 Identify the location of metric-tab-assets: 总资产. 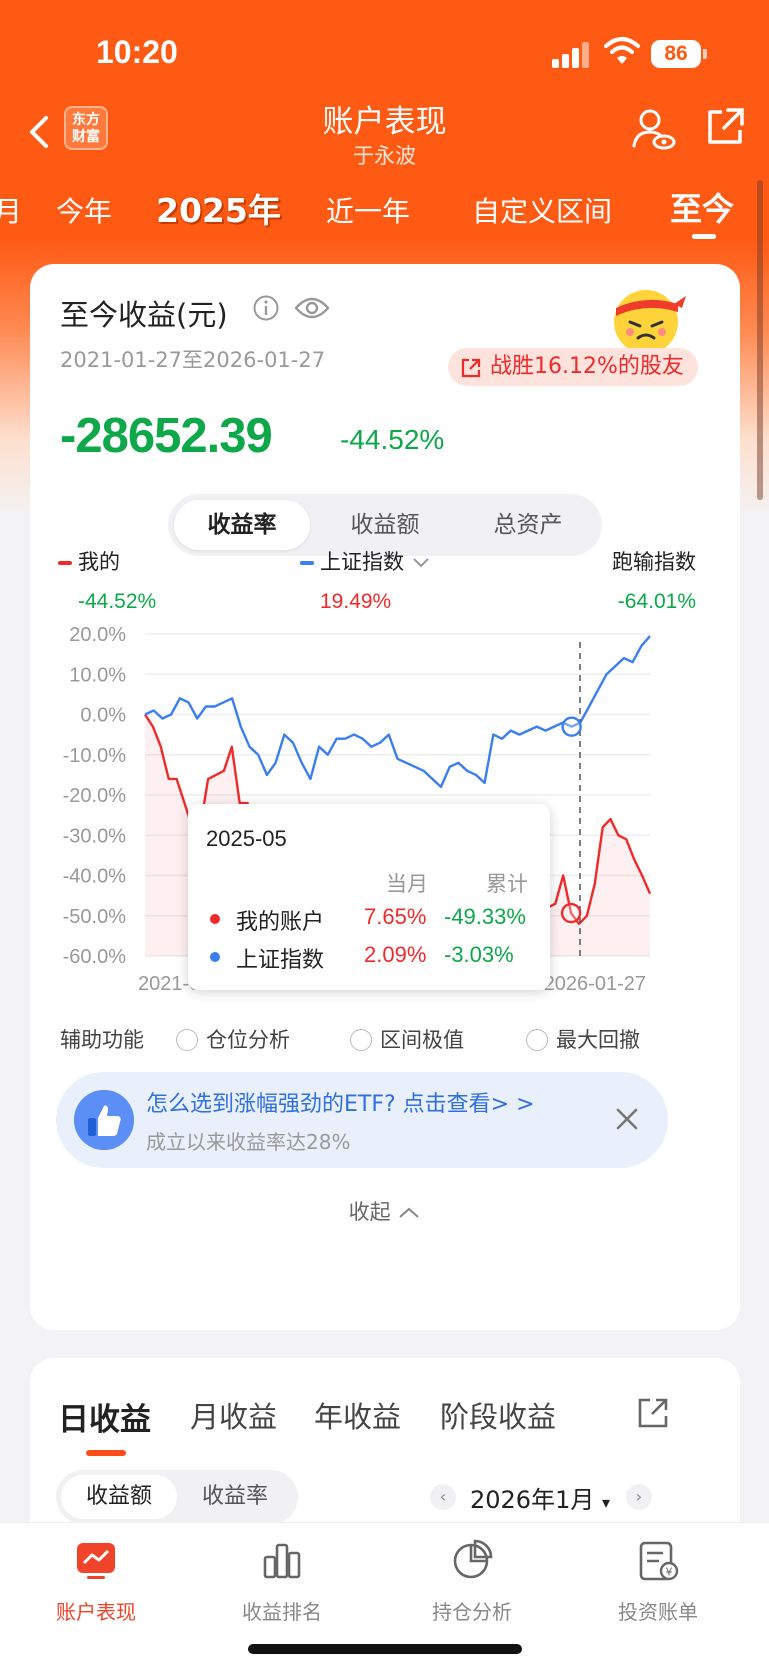
(528, 525).